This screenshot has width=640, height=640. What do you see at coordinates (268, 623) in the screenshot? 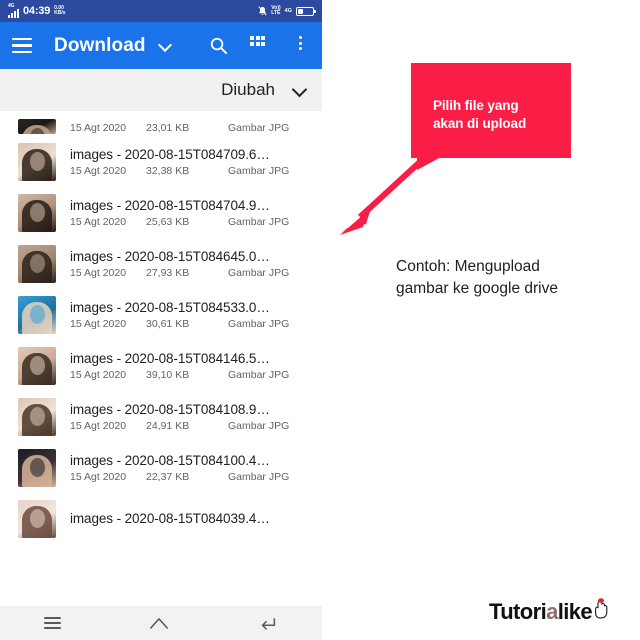
I see `back-icon` at bounding box center [268, 623].